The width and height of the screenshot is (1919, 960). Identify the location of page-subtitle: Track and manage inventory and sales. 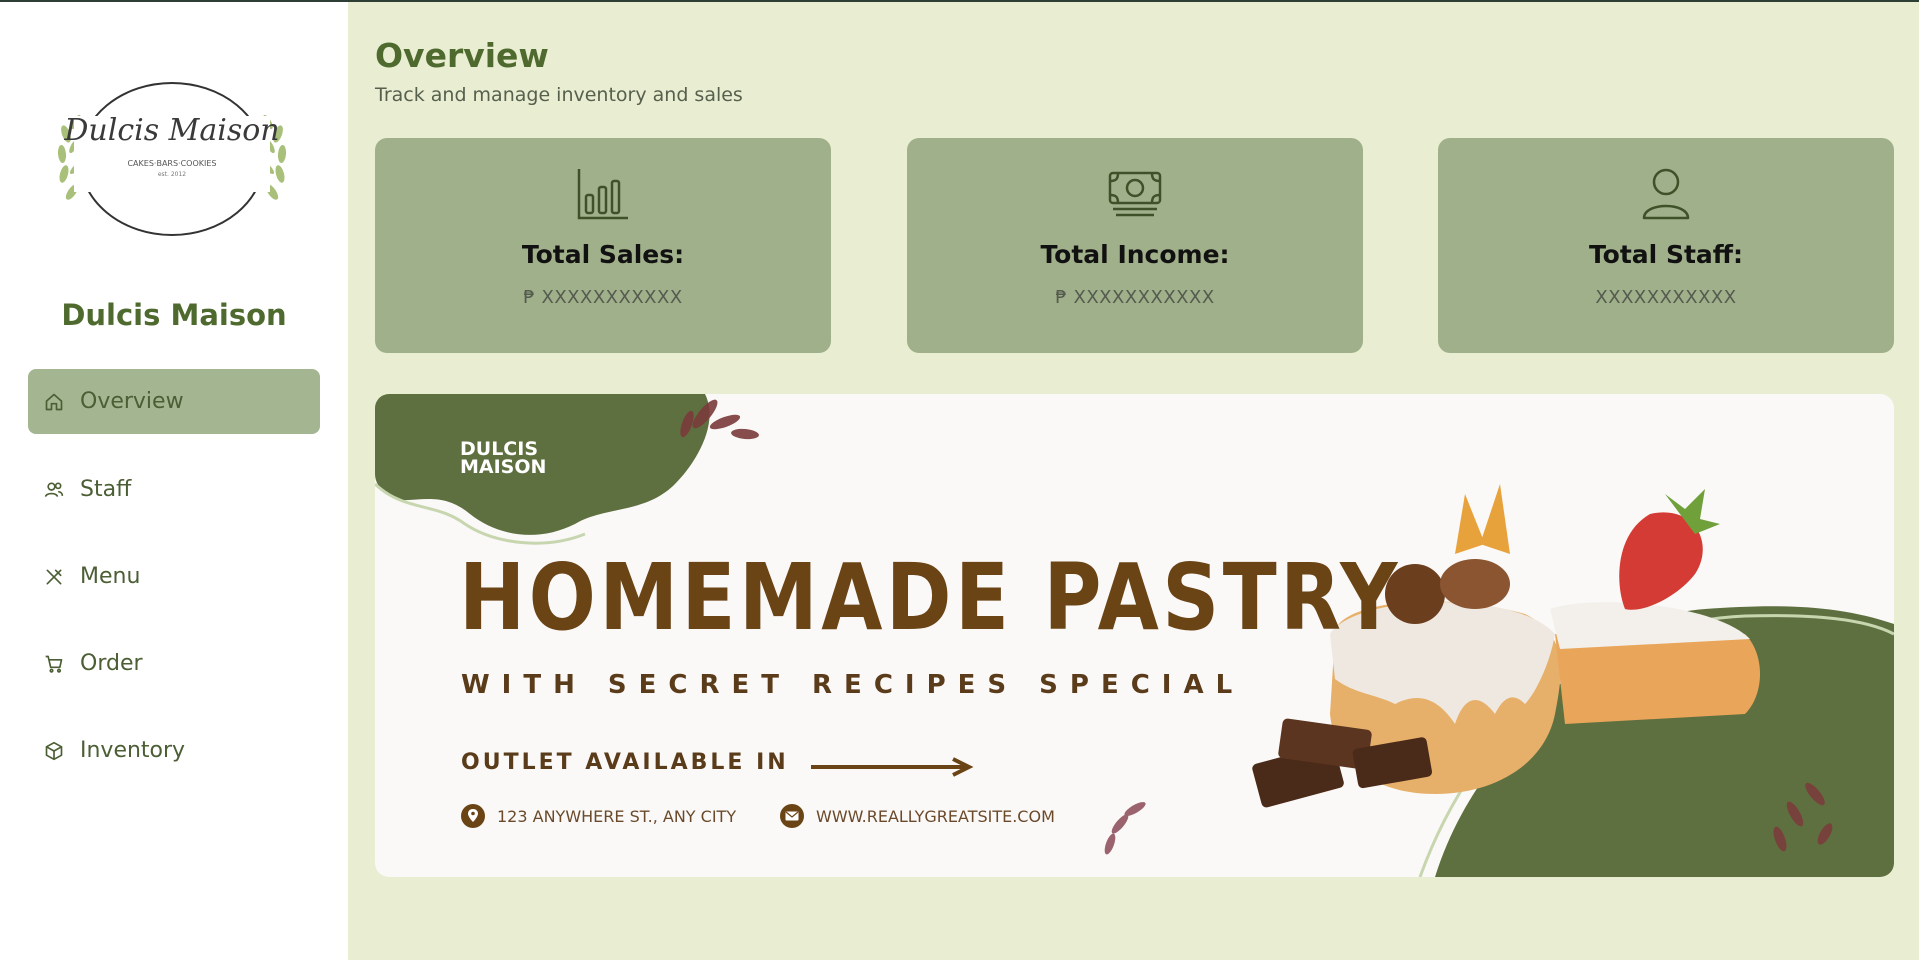
(559, 95).